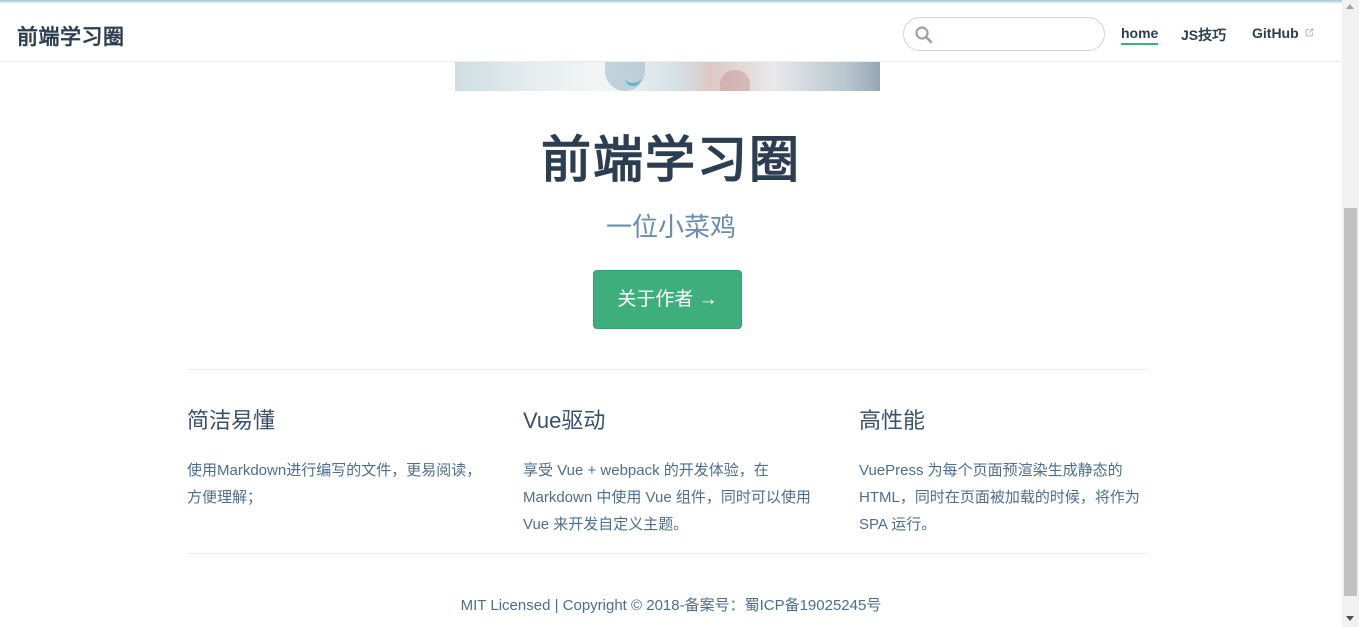  Describe the element at coordinates (1350, 6) in the screenshot. I see `scroll-up-arrow-icon` at that location.